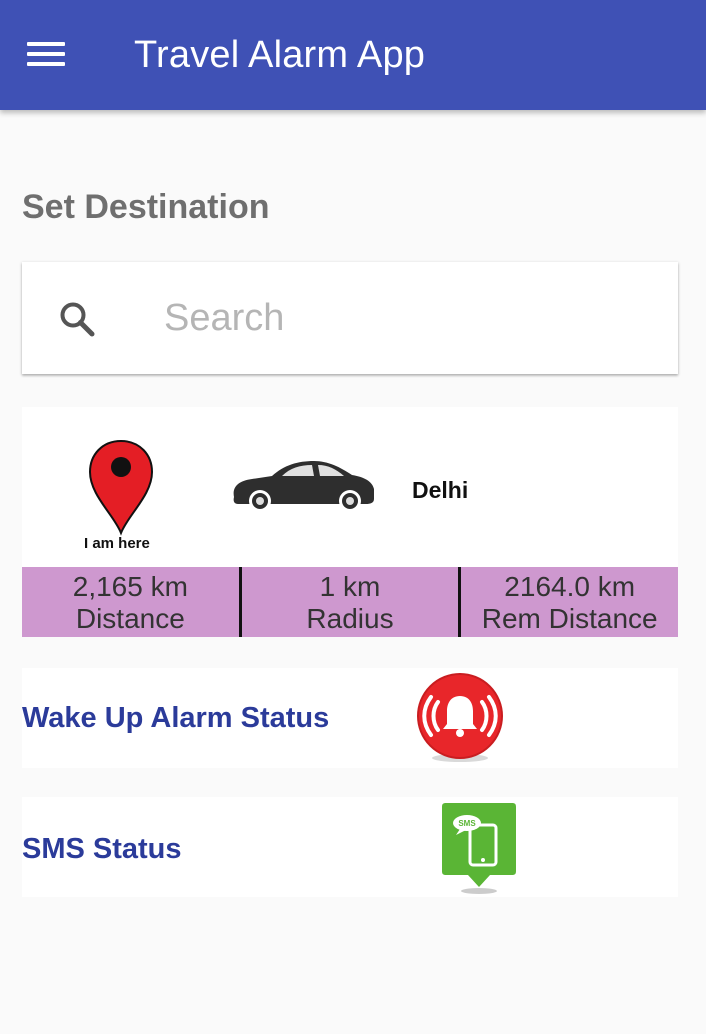 The width and height of the screenshot is (706, 1034). Describe the element at coordinates (102, 849) in the screenshot. I see `sms-status-label: SMS Status` at that location.